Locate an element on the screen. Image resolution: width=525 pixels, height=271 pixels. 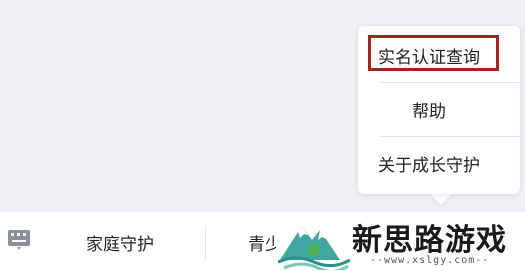
watermark-title: 新思路游戏 is located at coordinates (429, 240).